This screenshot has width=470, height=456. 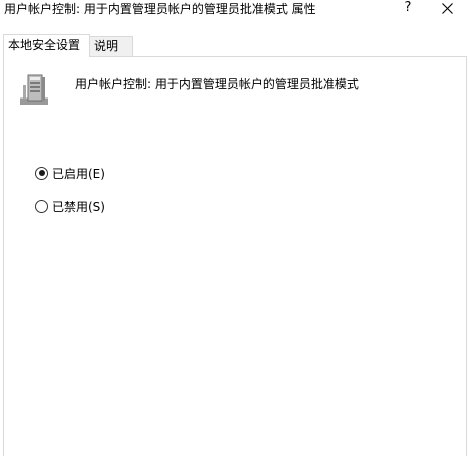 I want to click on disabled-radio-label: 已禁用(S), so click(x=78, y=206).